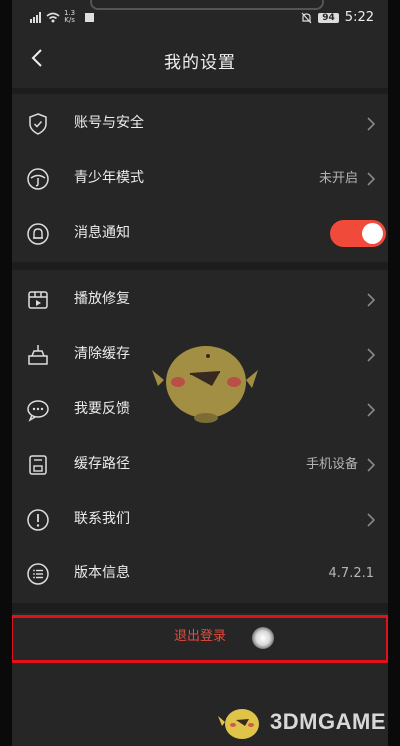  Describe the element at coordinates (109, 123) in the screenshot. I see `row-label: 账号与安全` at that location.